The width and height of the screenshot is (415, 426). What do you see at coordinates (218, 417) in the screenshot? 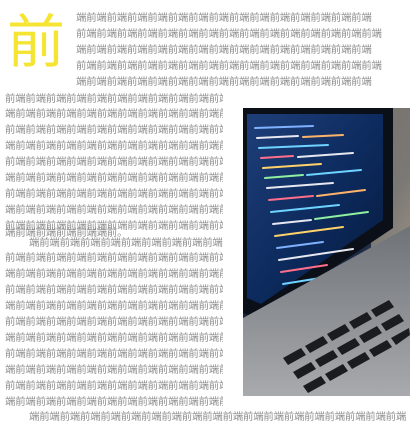
I see `text-line: 端前端前端前端前端前端前端前端前端前端前端前端前端前端前端前端前端前端前端` at bounding box center [218, 417].